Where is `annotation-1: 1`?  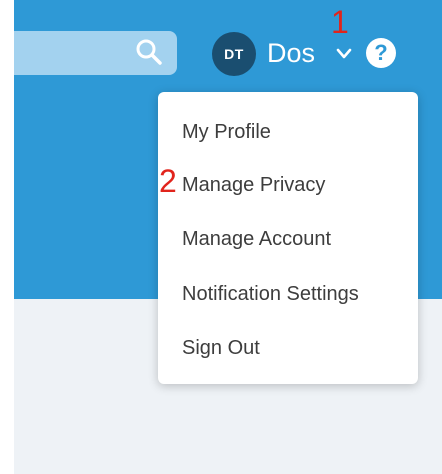
annotation-1: 1 is located at coordinates (340, 22).